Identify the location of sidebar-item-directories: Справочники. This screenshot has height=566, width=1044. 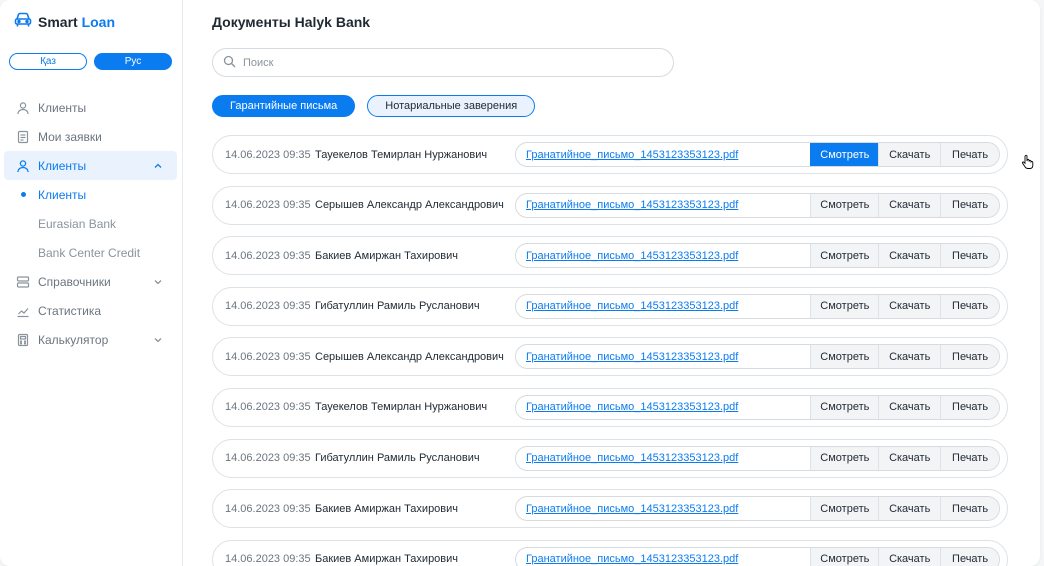
(90, 281).